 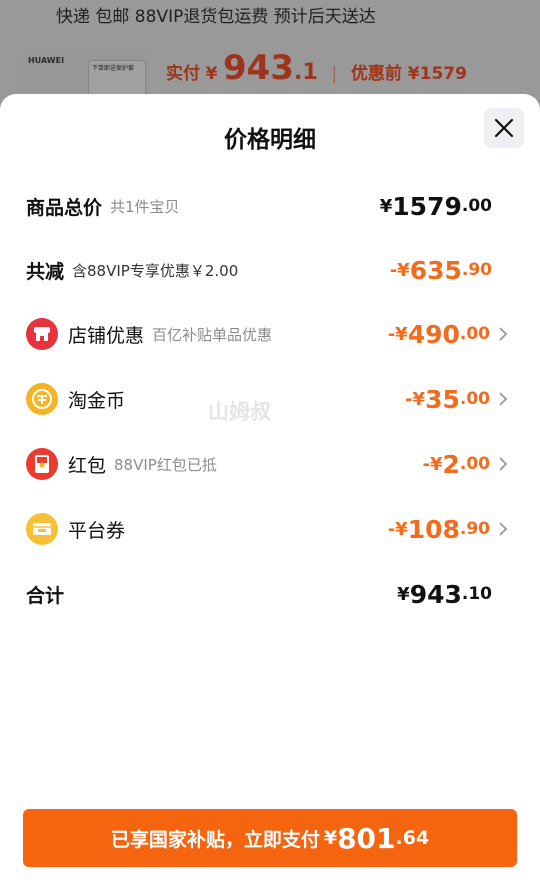 I want to click on close-button, so click(x=504, y=128).